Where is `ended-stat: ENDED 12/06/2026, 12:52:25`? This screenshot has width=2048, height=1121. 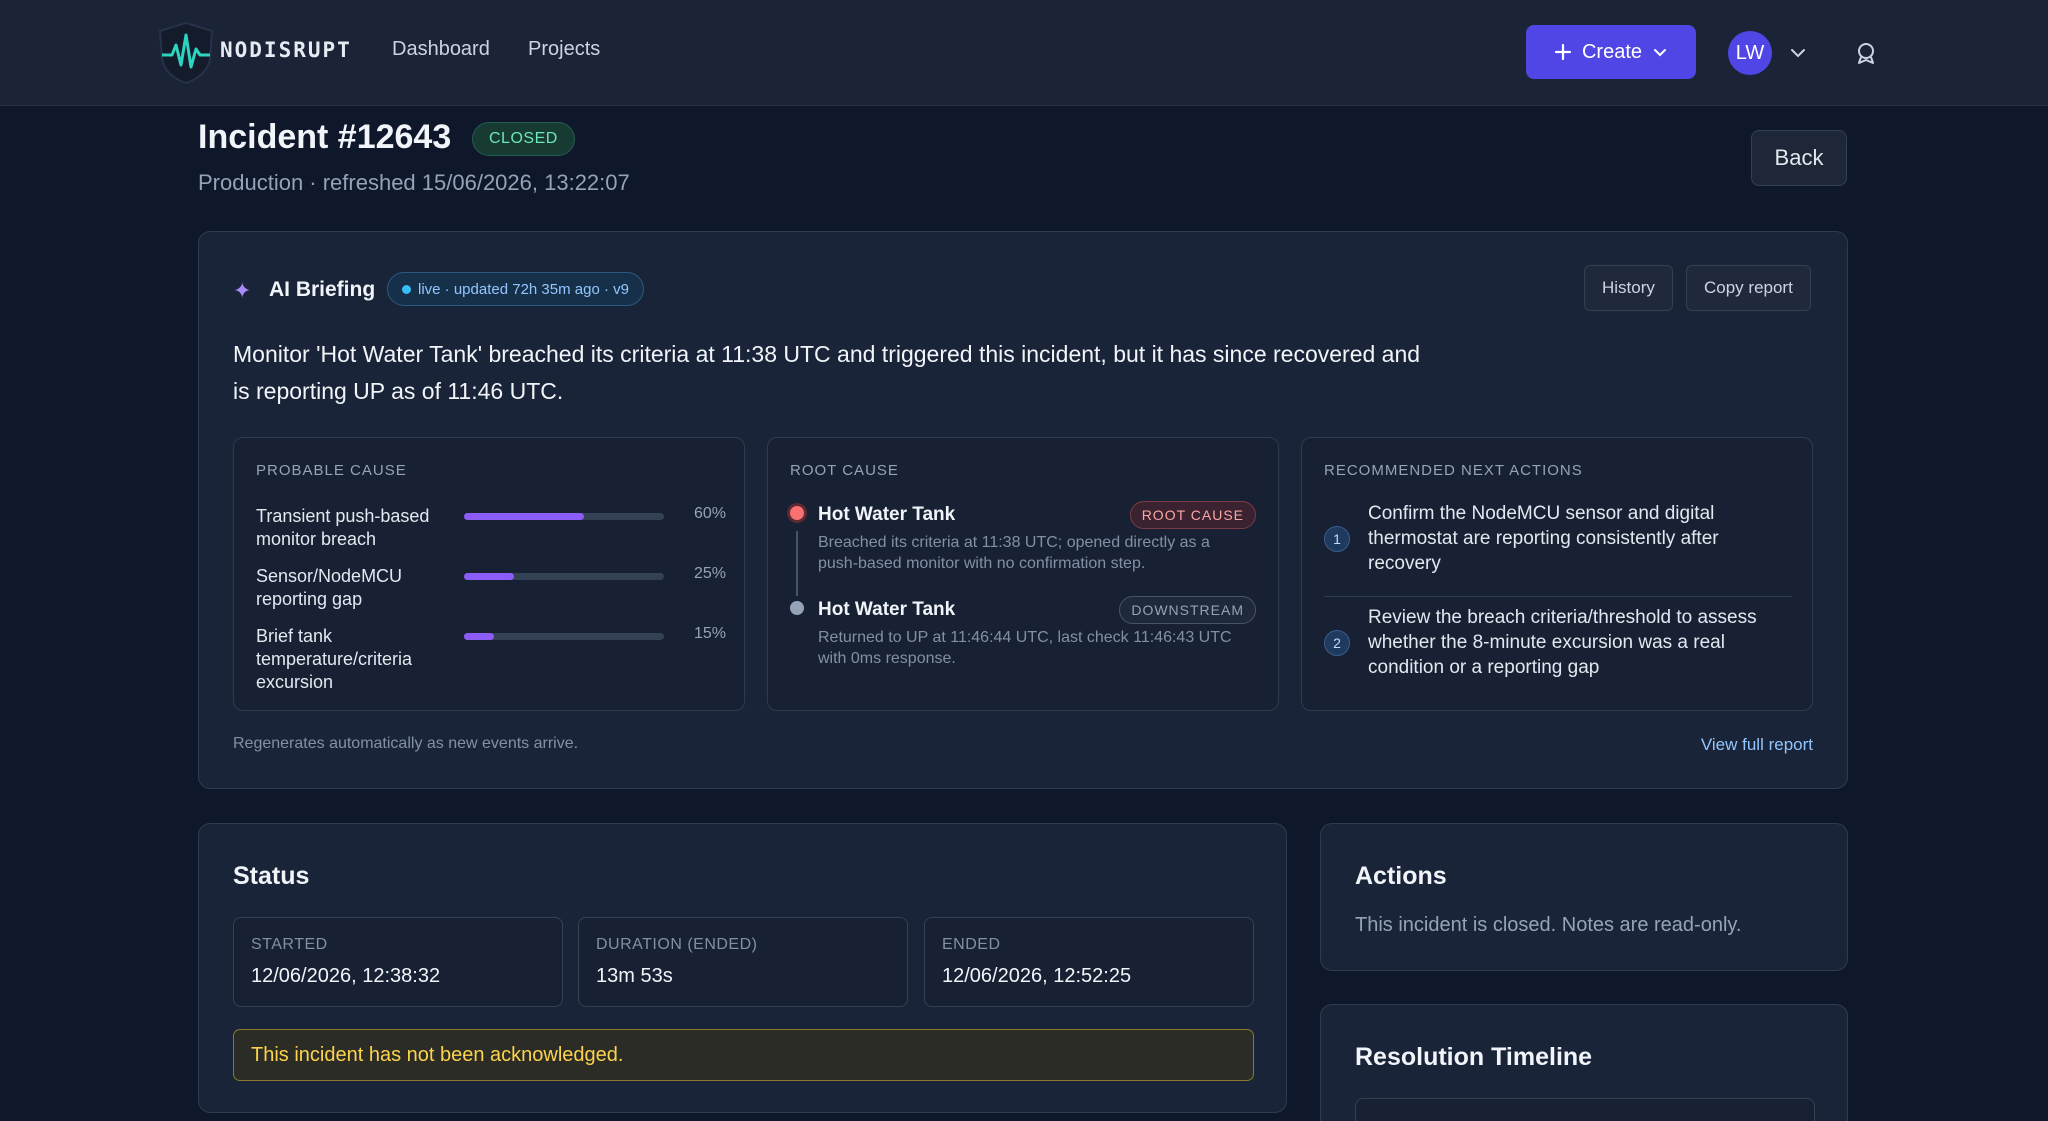
ended-stat: ENDED 12/06/2026, 12:52:25 is located at coordinates (1089, 962).